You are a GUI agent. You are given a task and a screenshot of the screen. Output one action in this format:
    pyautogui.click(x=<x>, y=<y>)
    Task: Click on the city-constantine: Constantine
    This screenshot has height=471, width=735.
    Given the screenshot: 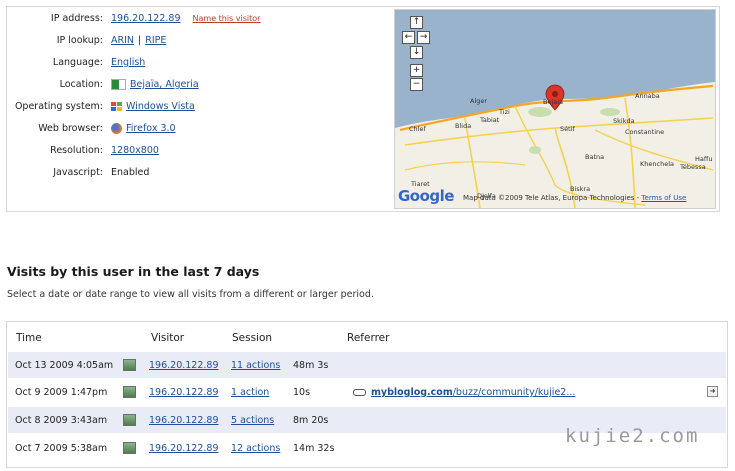 What is the action you would take?
    pyautogui.click(x=645, y=132)
    